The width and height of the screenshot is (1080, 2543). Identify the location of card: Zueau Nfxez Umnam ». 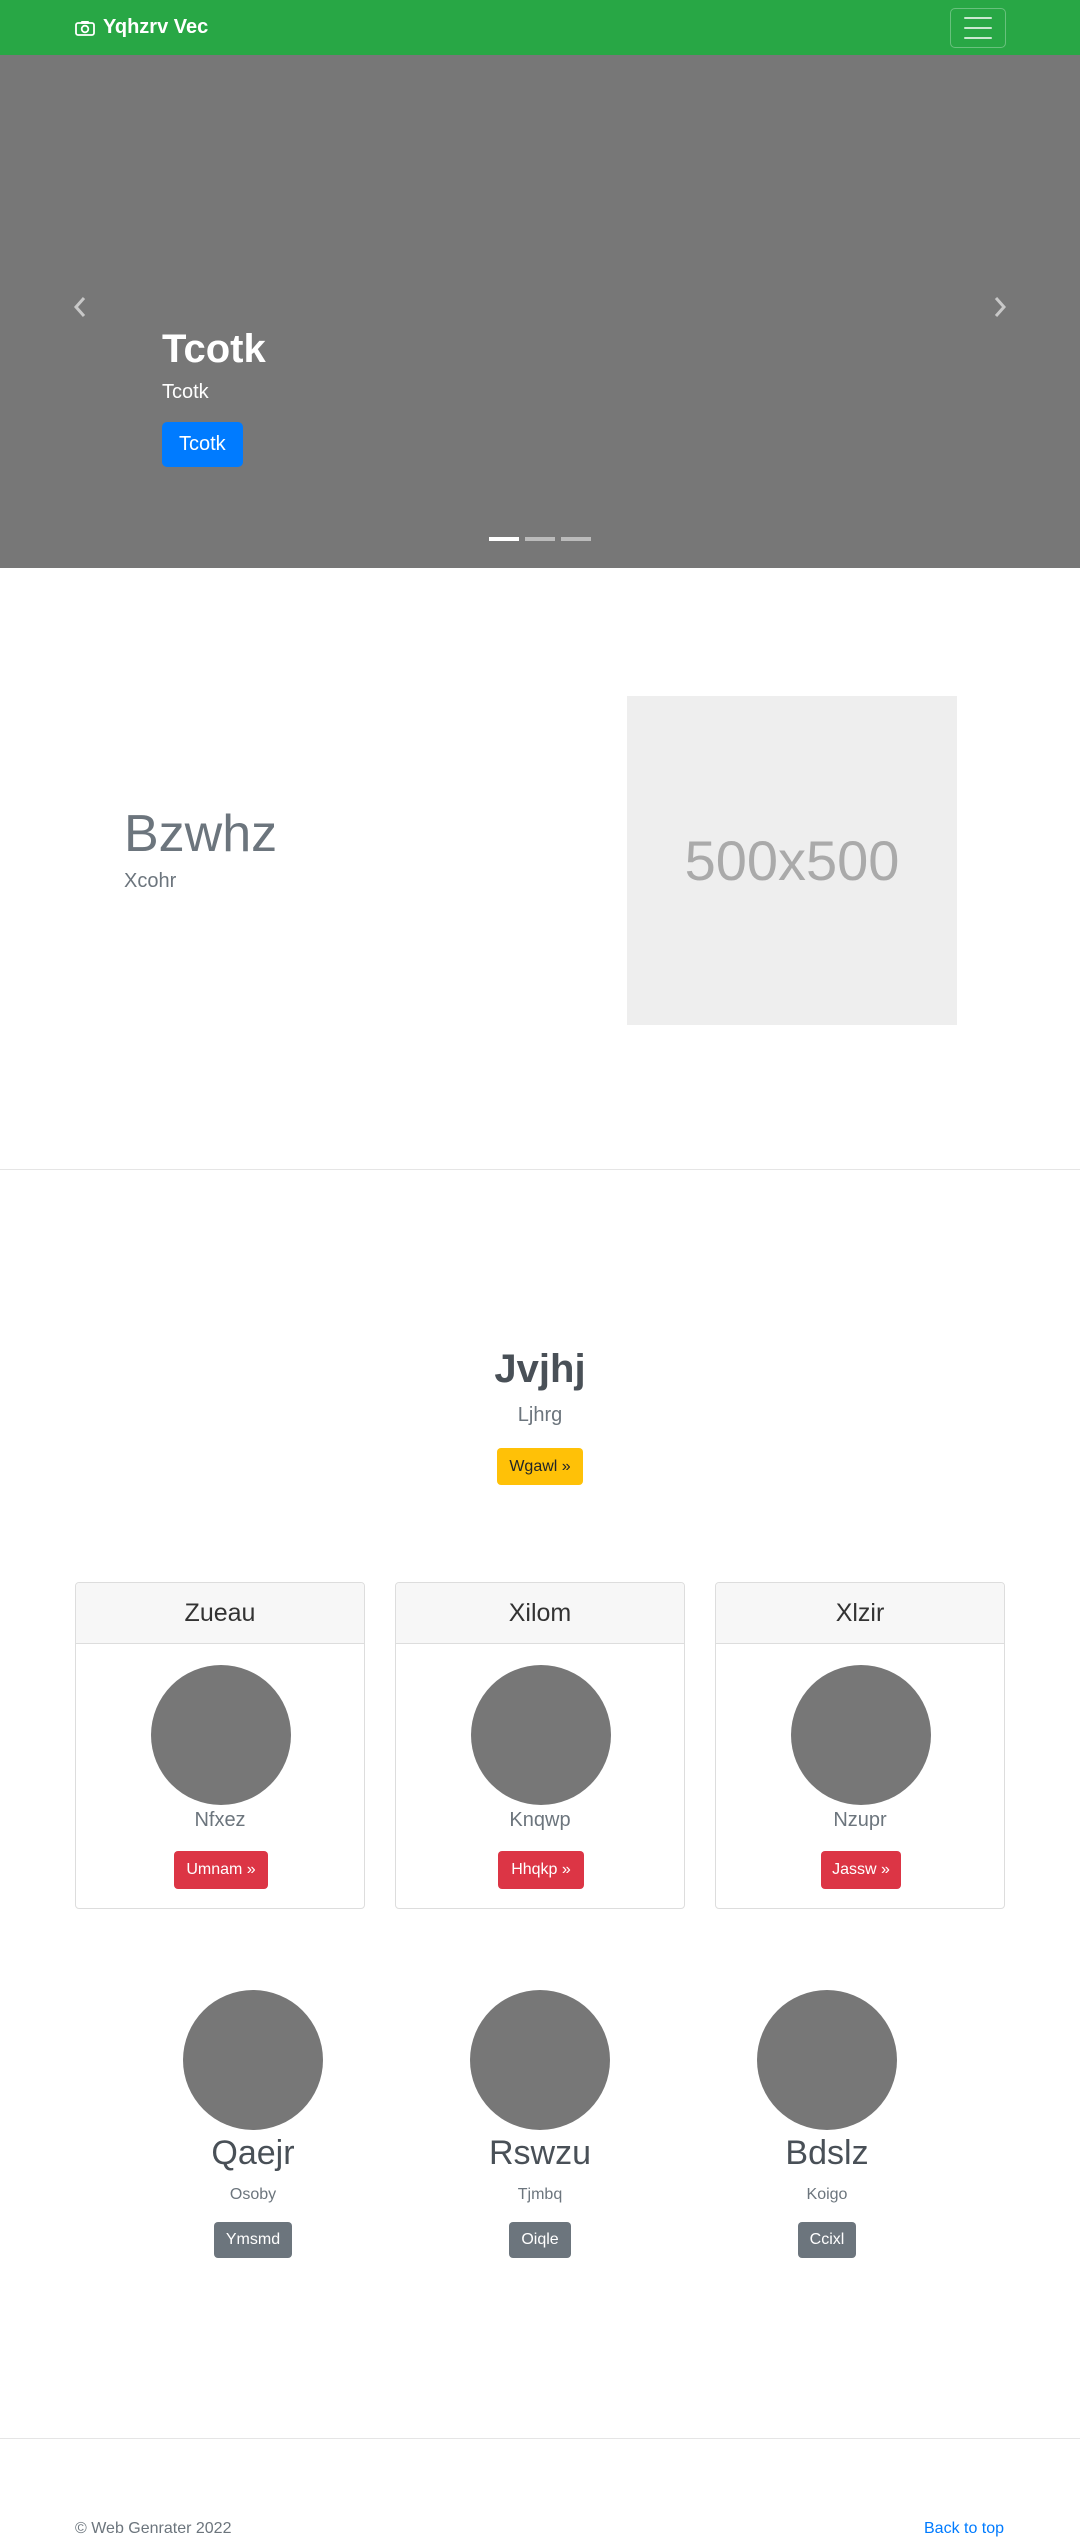
(220, 1745).